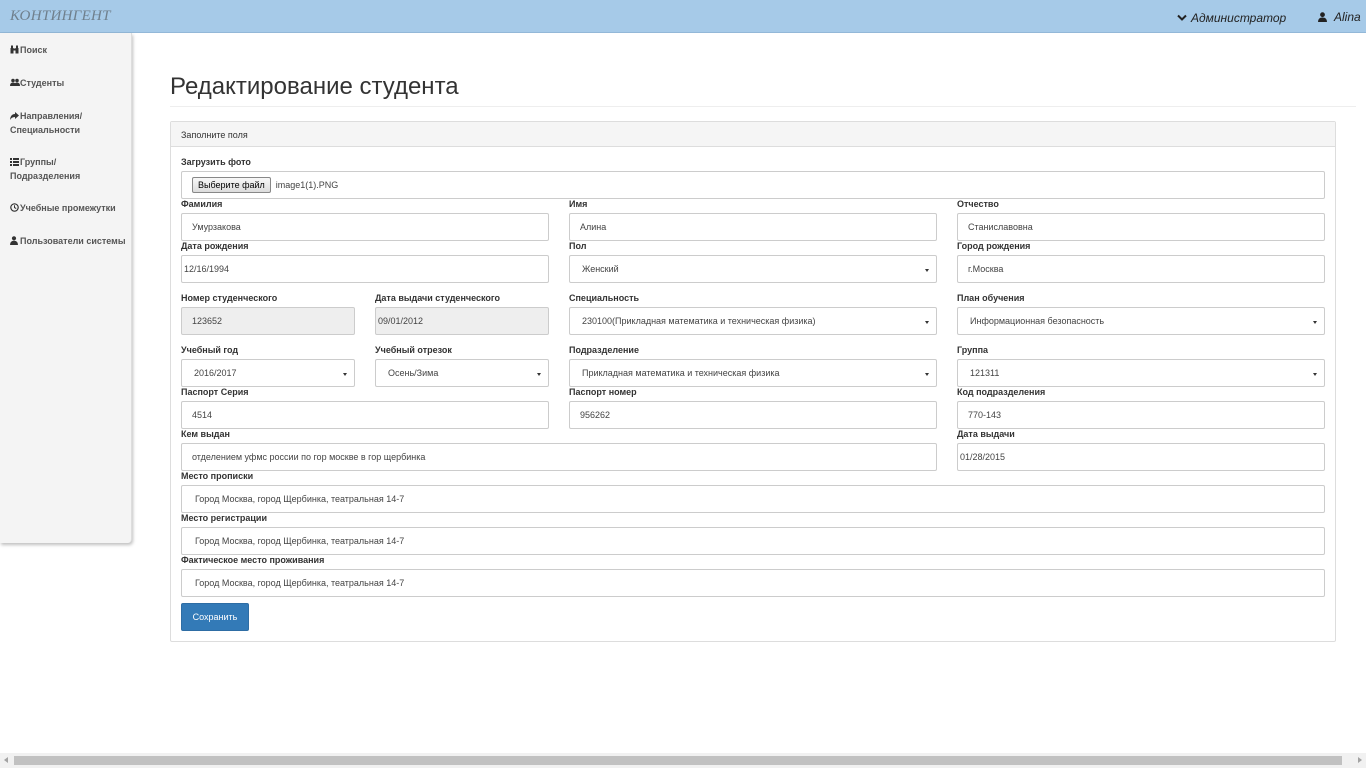  I want to click on last-name-field: Умурзакова, so click(365, 227).